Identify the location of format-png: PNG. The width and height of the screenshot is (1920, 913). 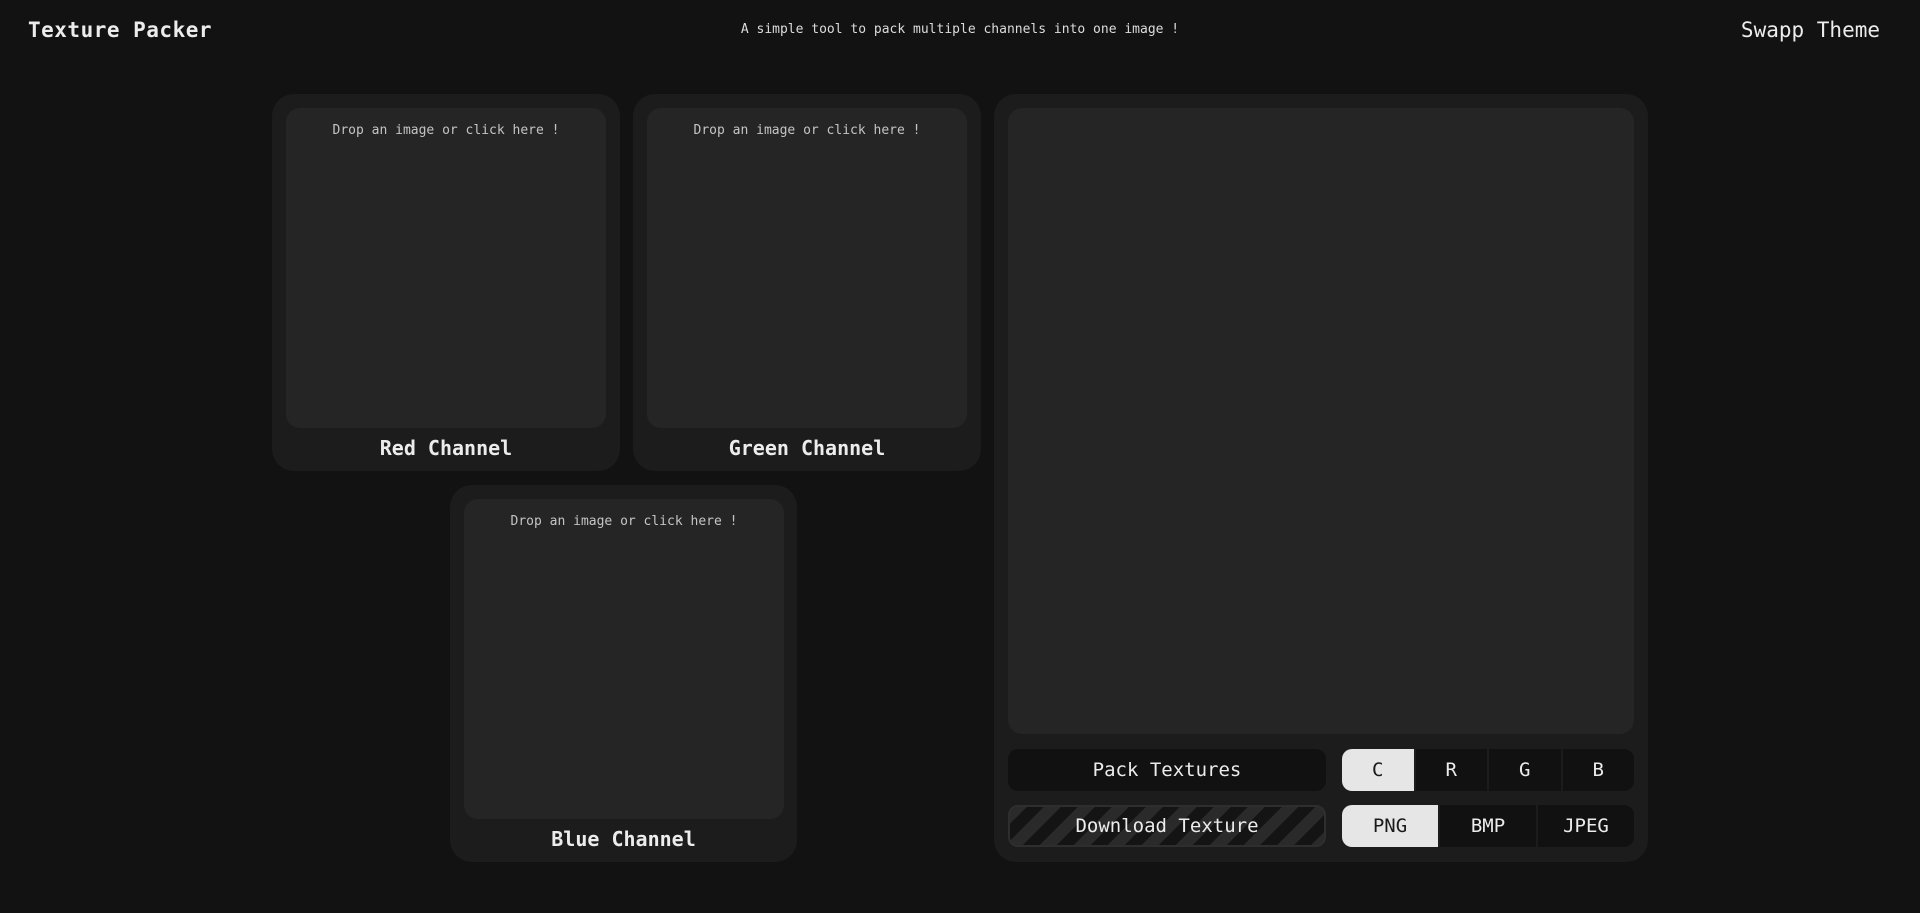
(1391, 826).